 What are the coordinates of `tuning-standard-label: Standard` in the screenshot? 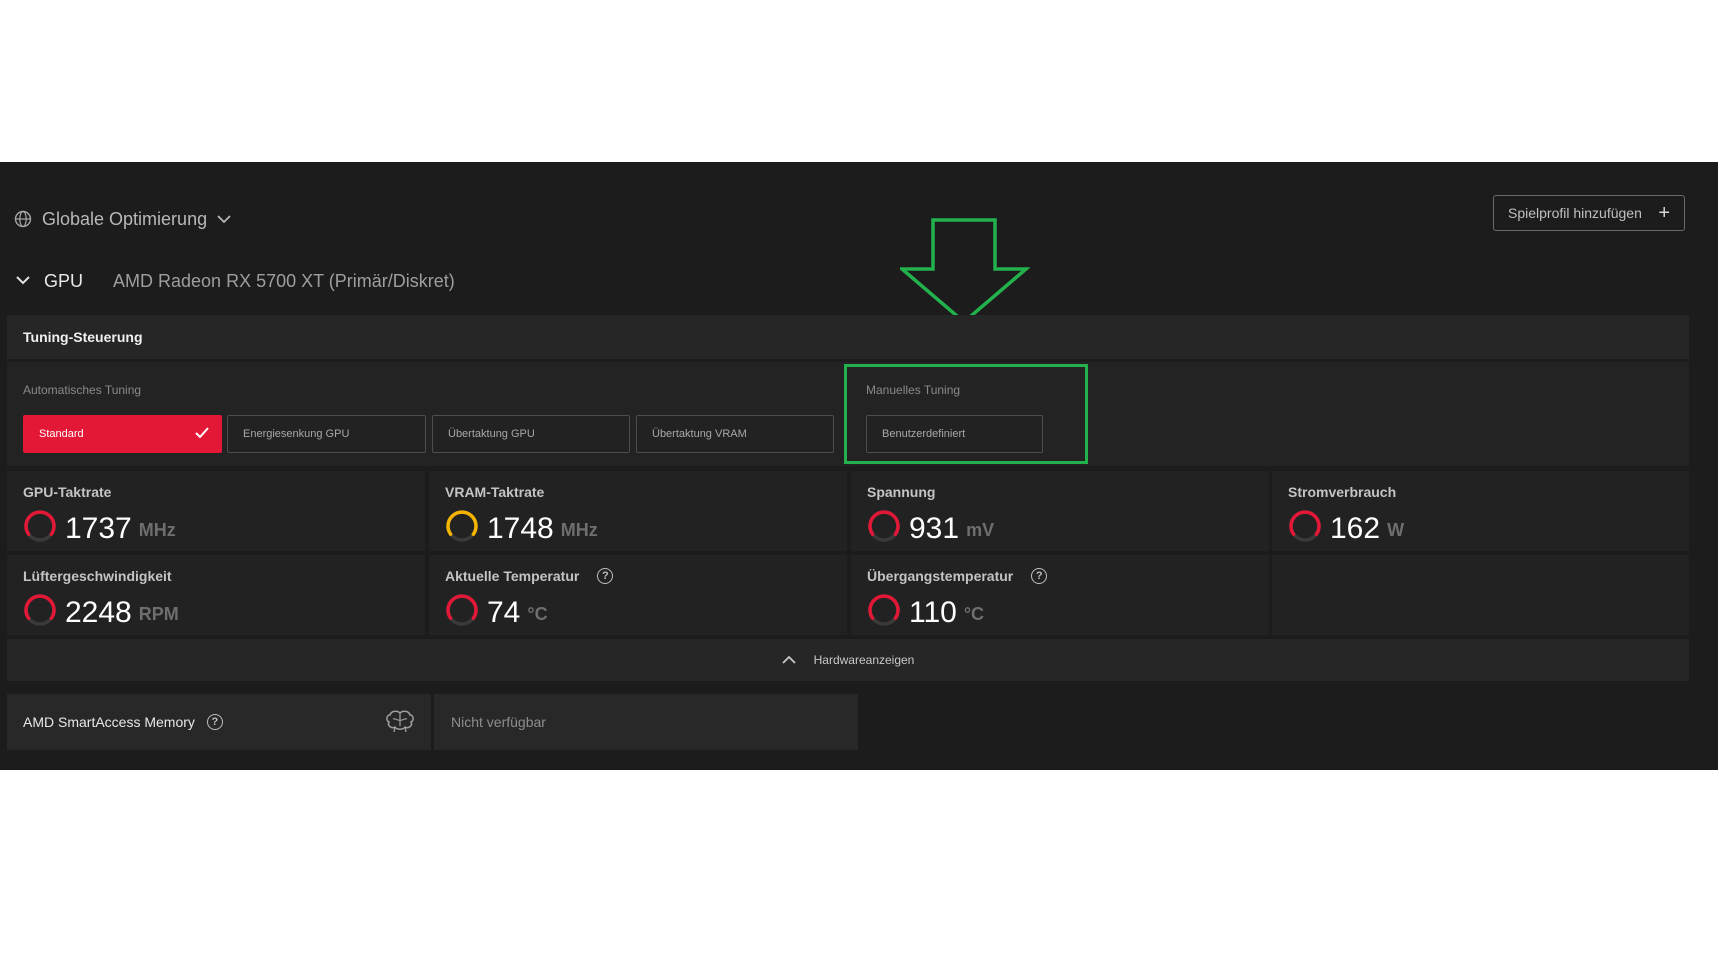 It's located at (61, 434).